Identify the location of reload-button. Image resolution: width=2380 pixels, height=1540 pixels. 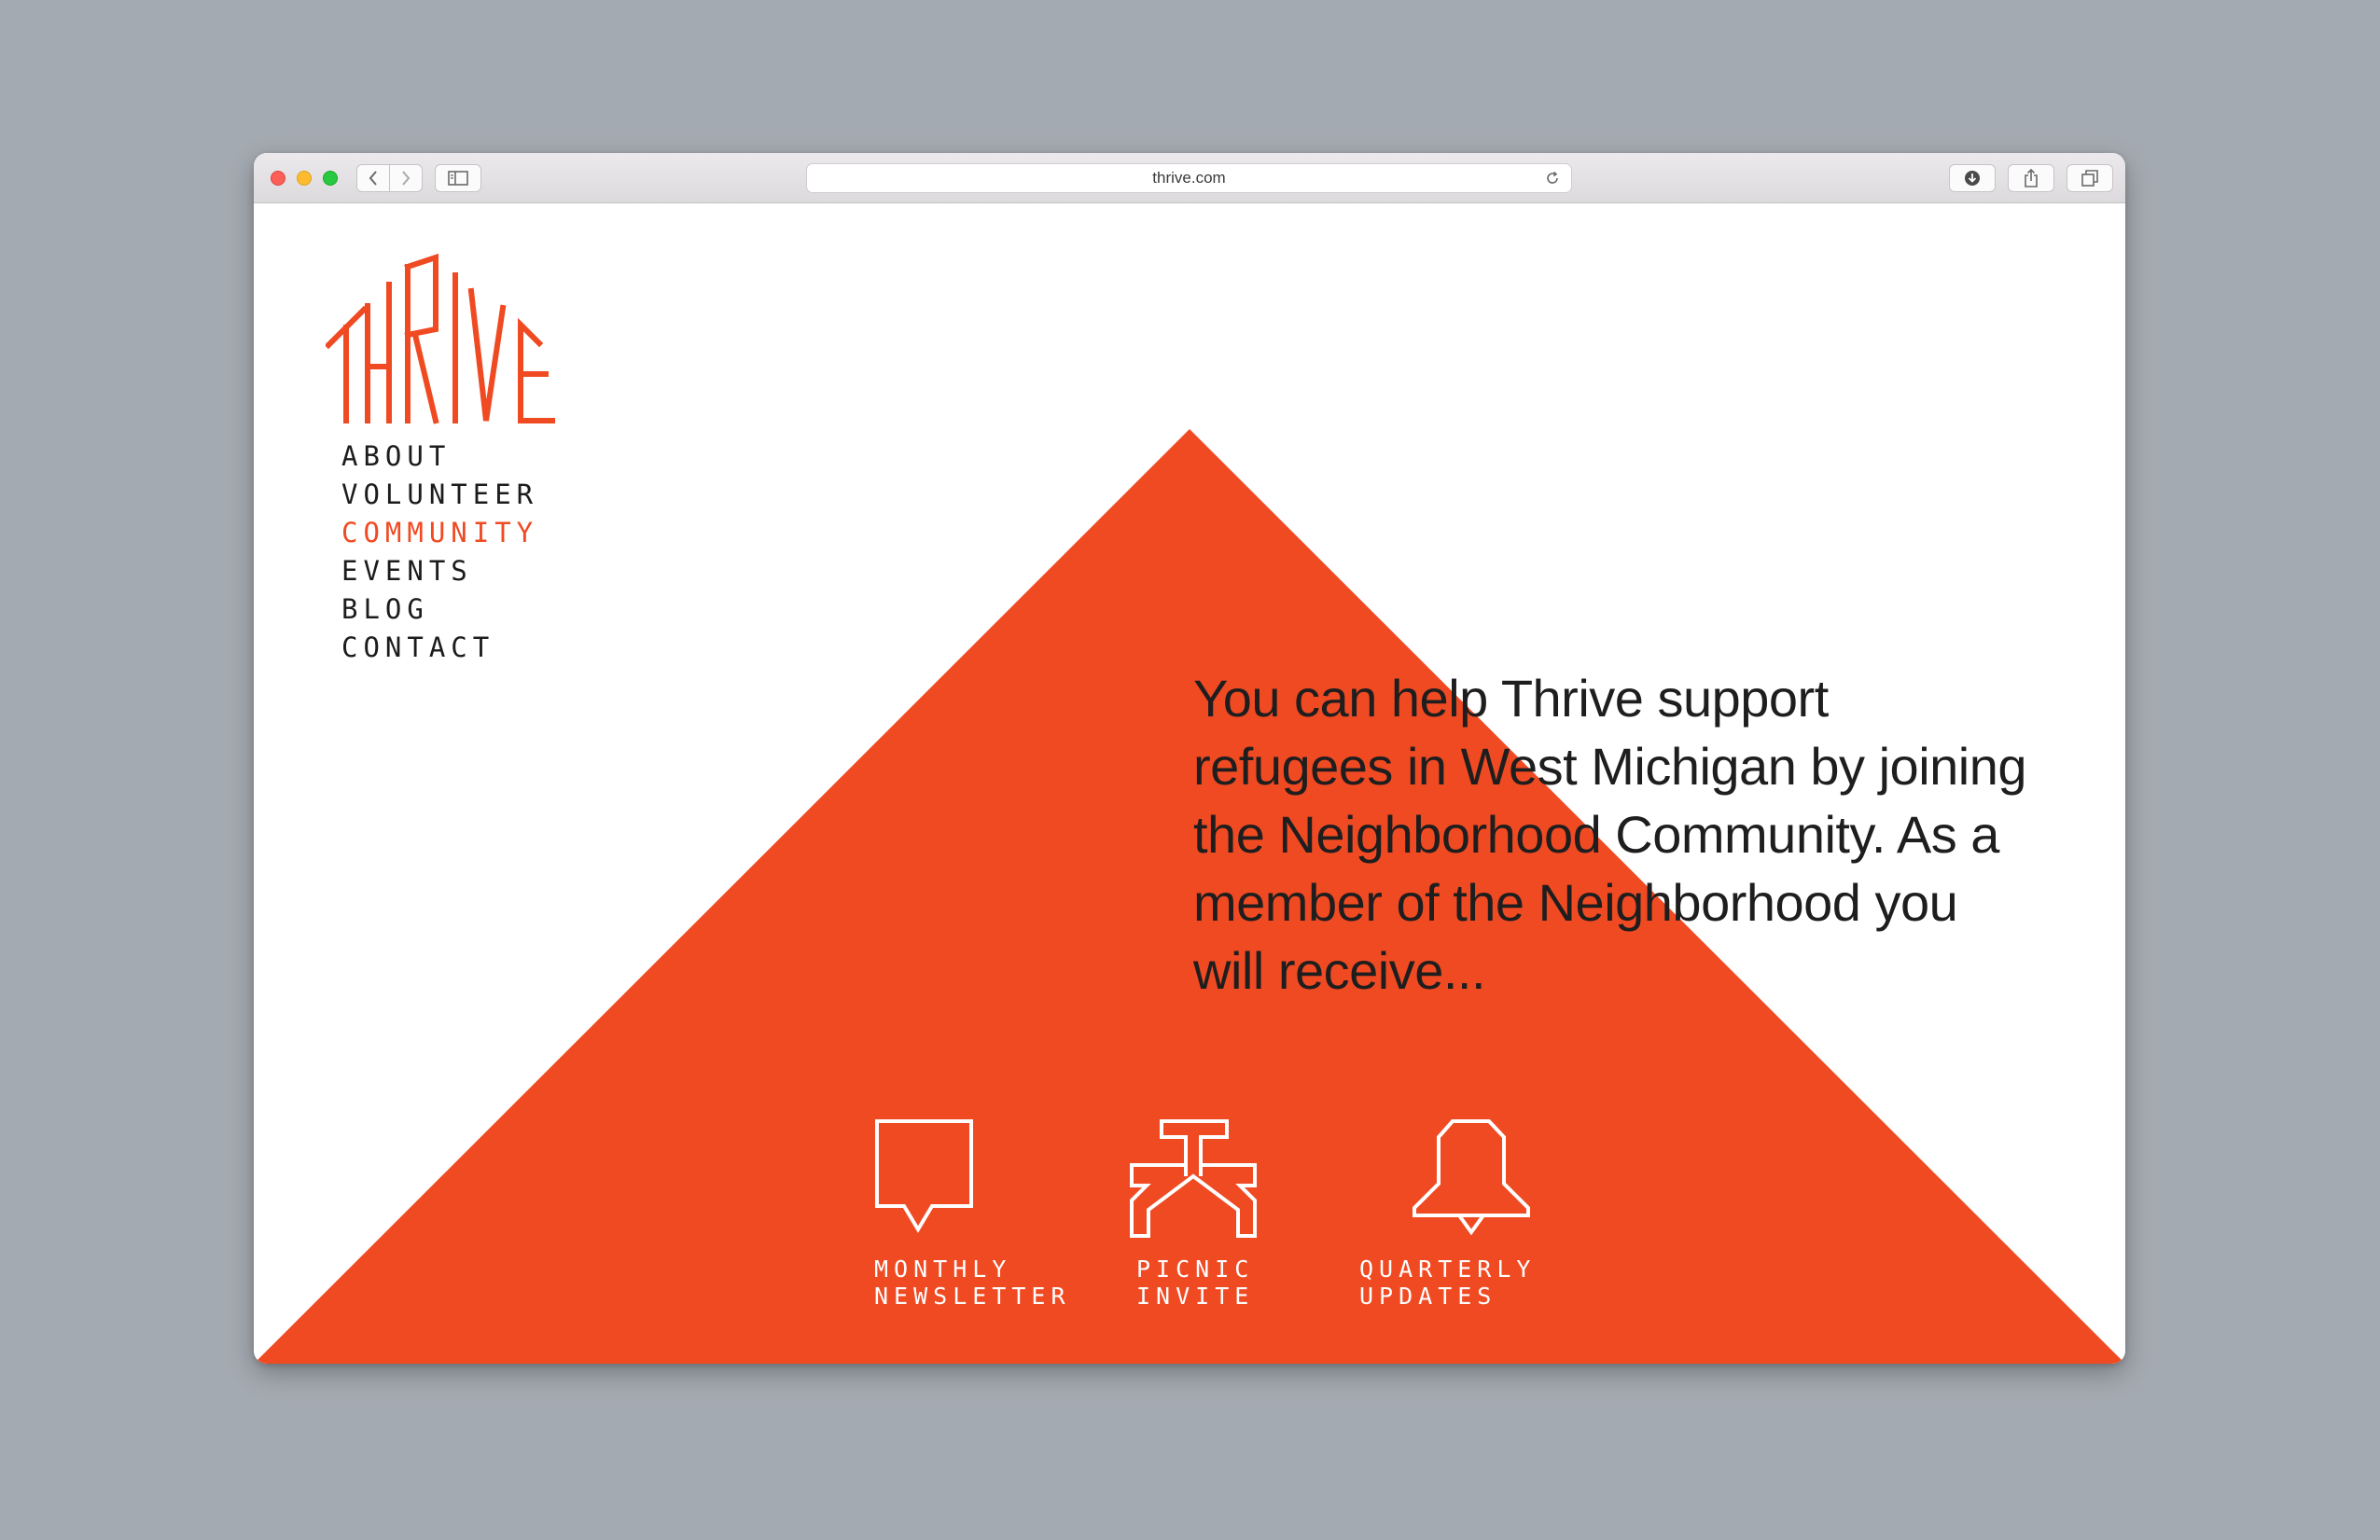
(1552, 180).